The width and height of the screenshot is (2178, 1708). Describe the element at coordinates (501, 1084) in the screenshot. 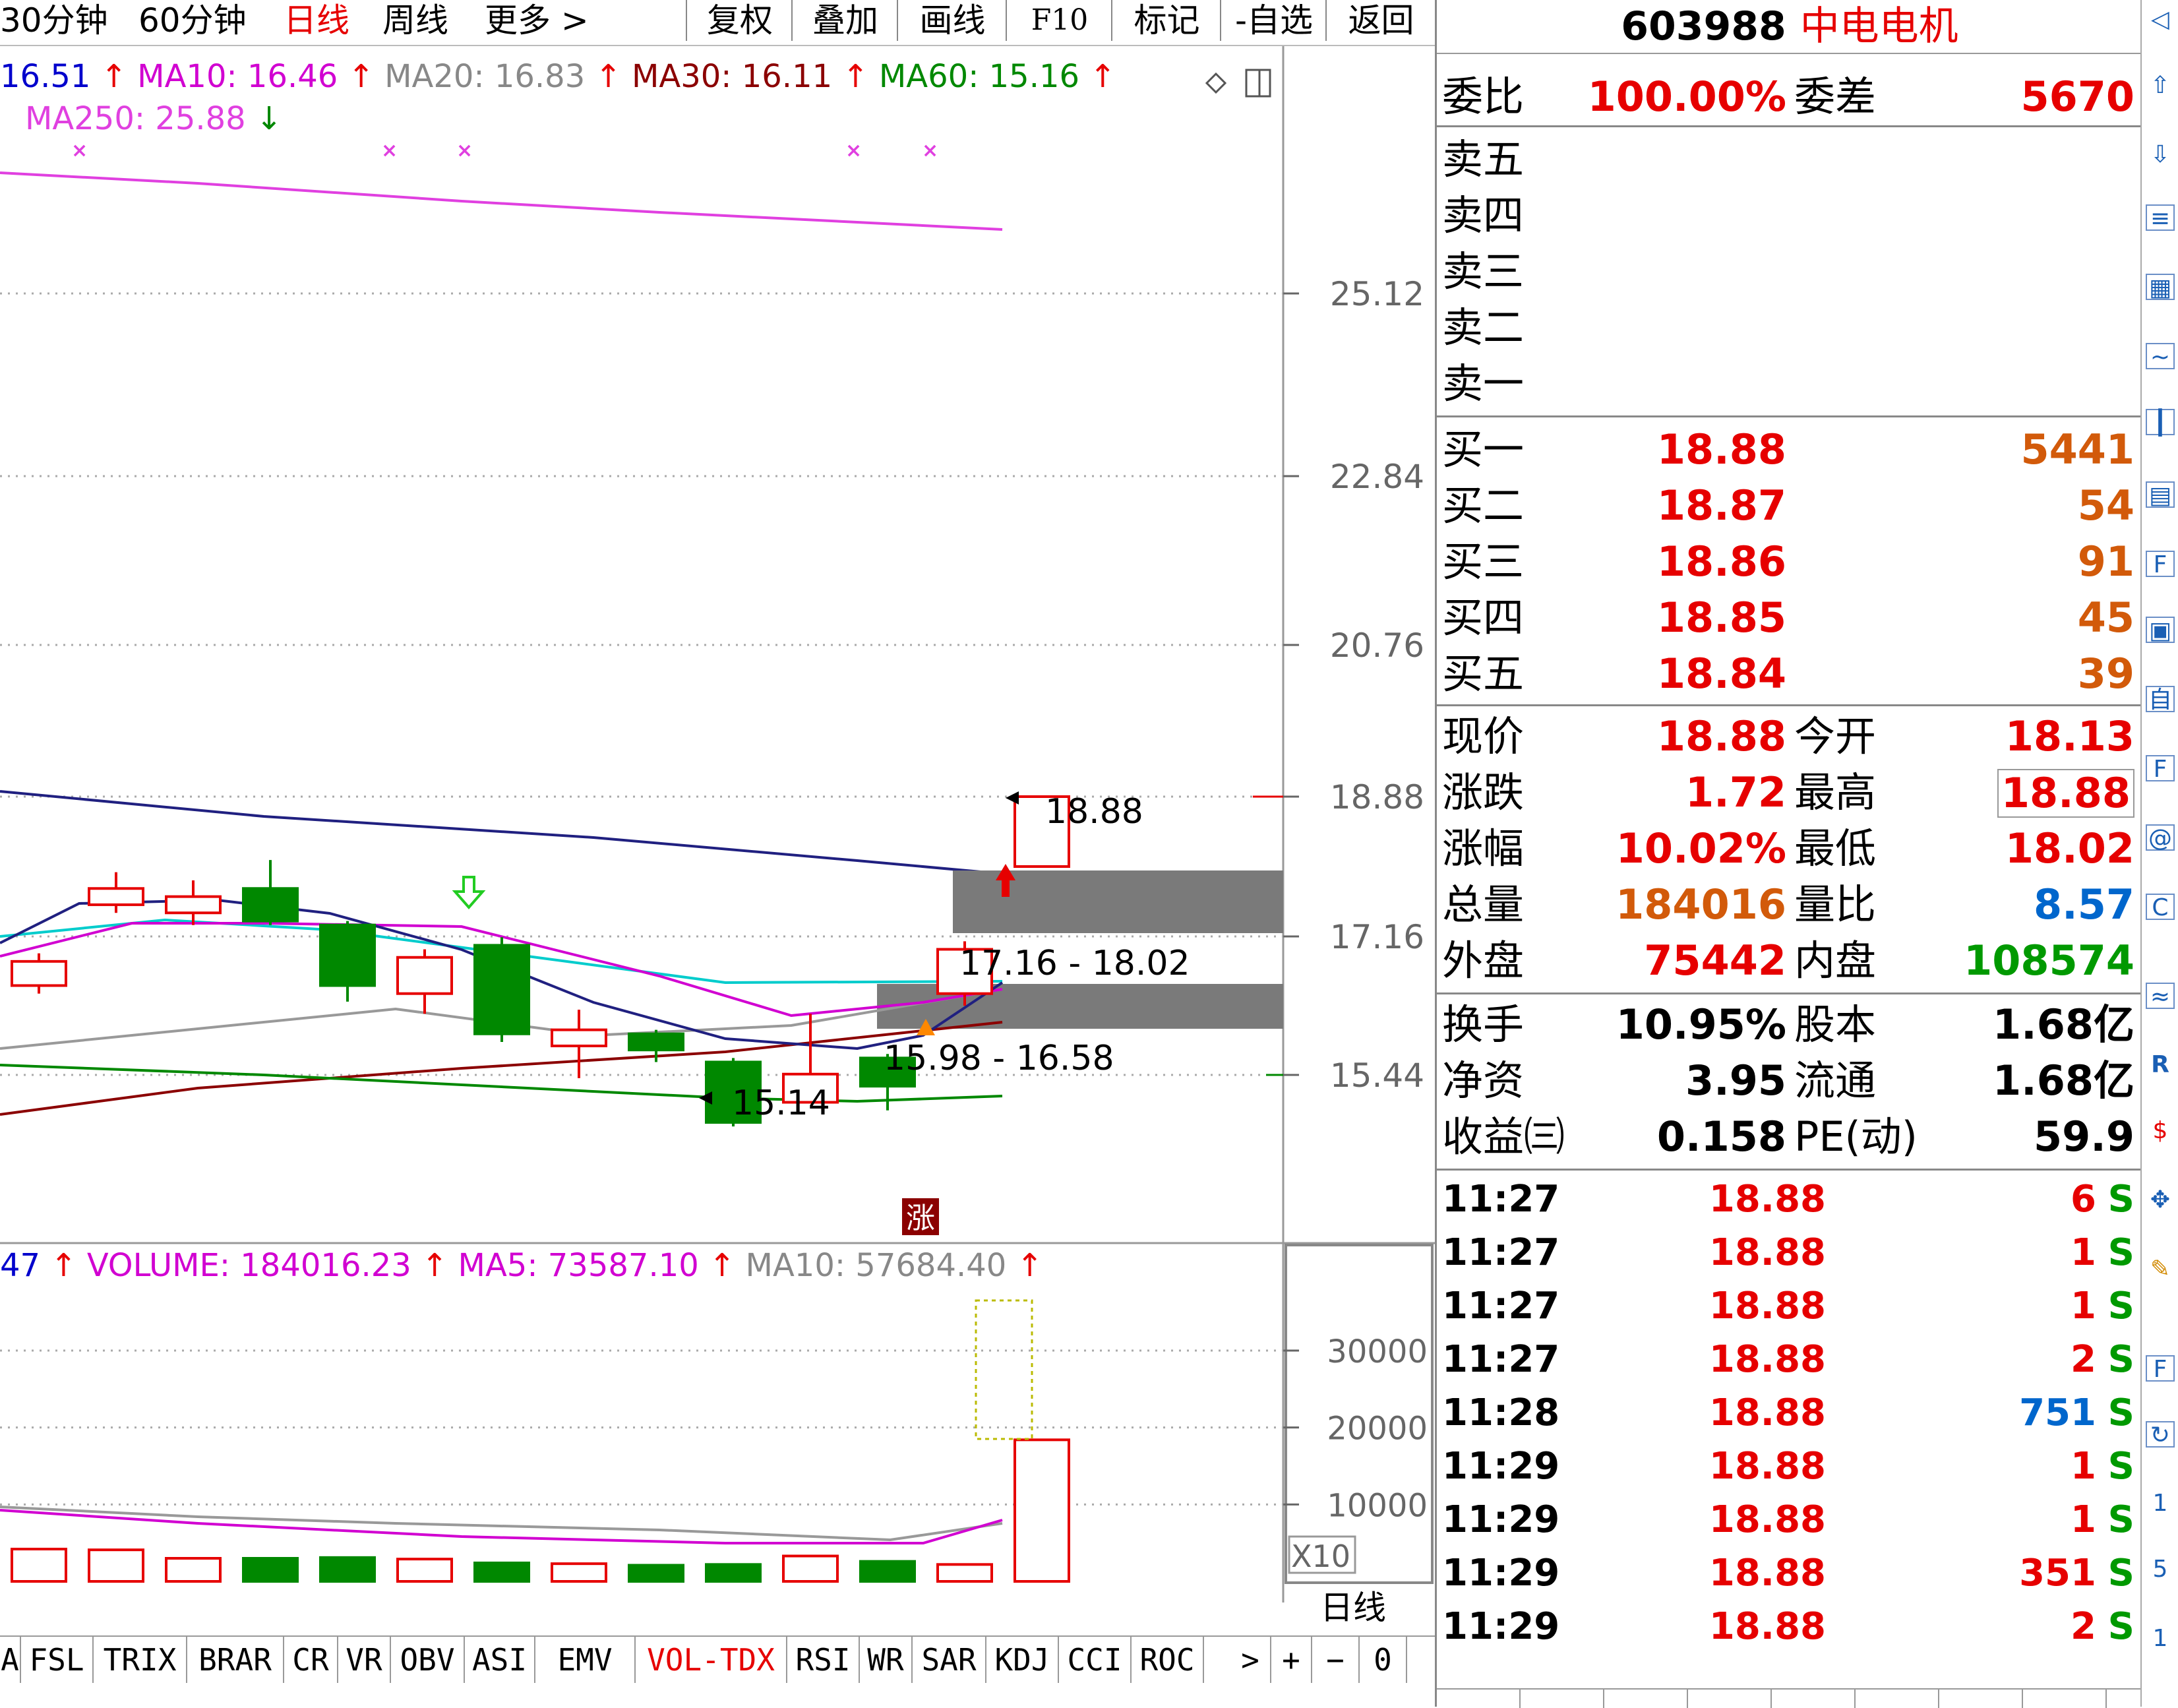

I see `ma60-line` at that location.